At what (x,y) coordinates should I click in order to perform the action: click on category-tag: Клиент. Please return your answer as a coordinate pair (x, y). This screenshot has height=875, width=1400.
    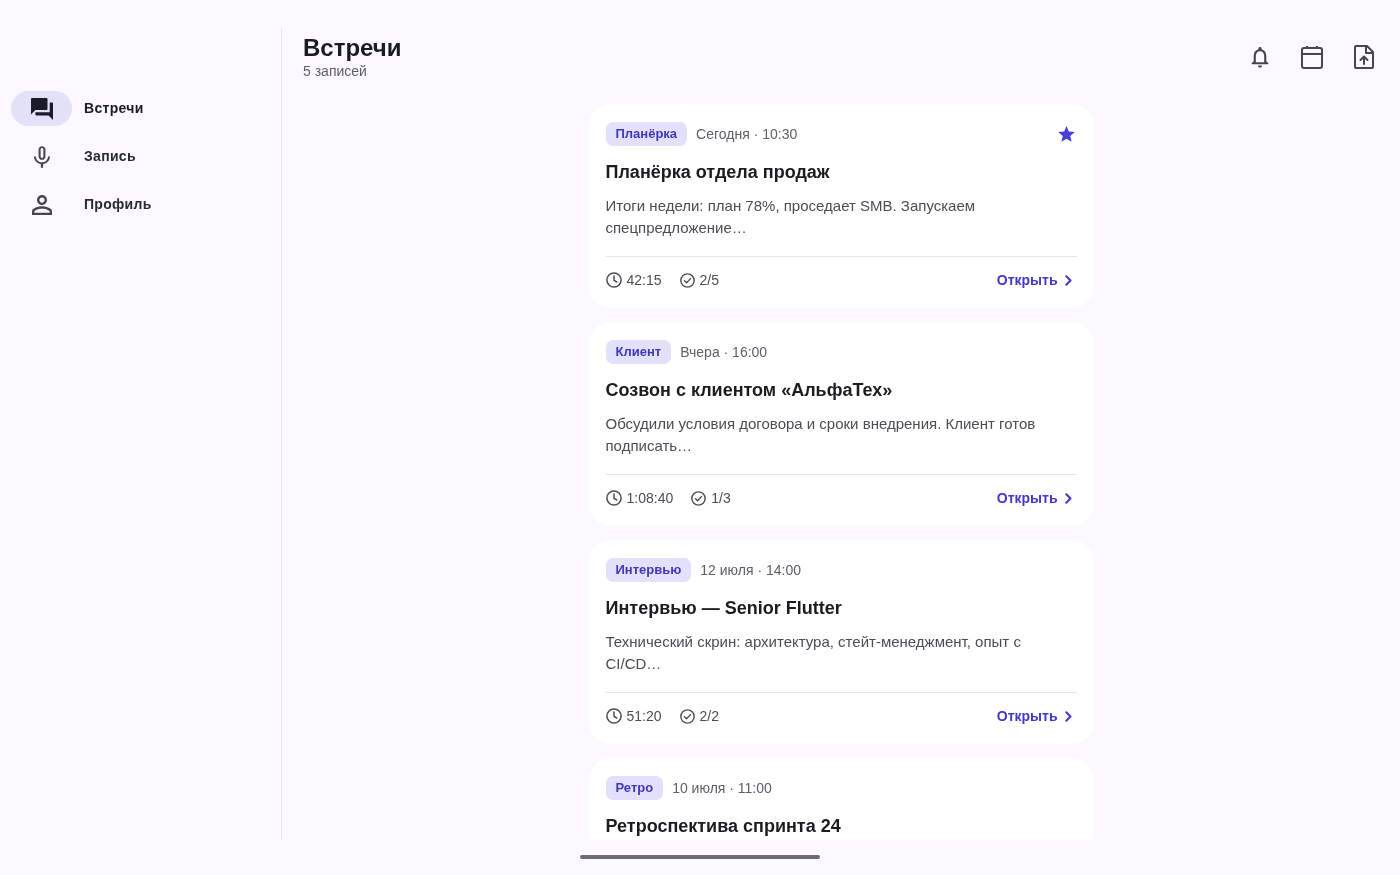
    Looking at the image, I should click on (638, 352).